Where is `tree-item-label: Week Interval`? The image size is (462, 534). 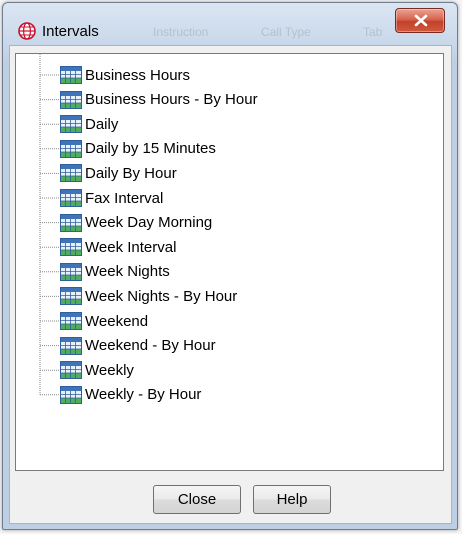
tree-item-label: Week Interval is located at coordinates (131, 247).